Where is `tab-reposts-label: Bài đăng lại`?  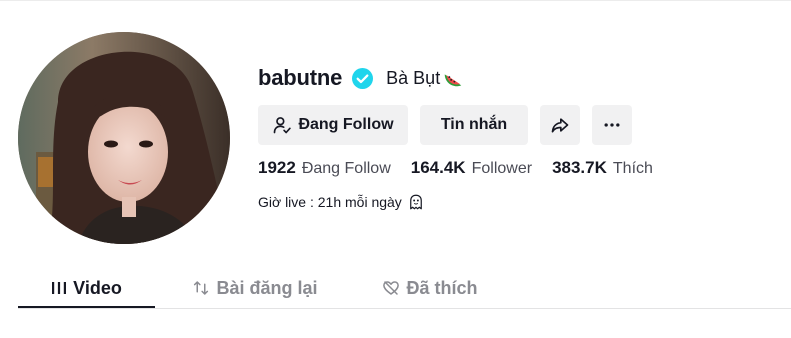
tab-reposts-label: Bài đăng lại is located at coordinates (267, 287).